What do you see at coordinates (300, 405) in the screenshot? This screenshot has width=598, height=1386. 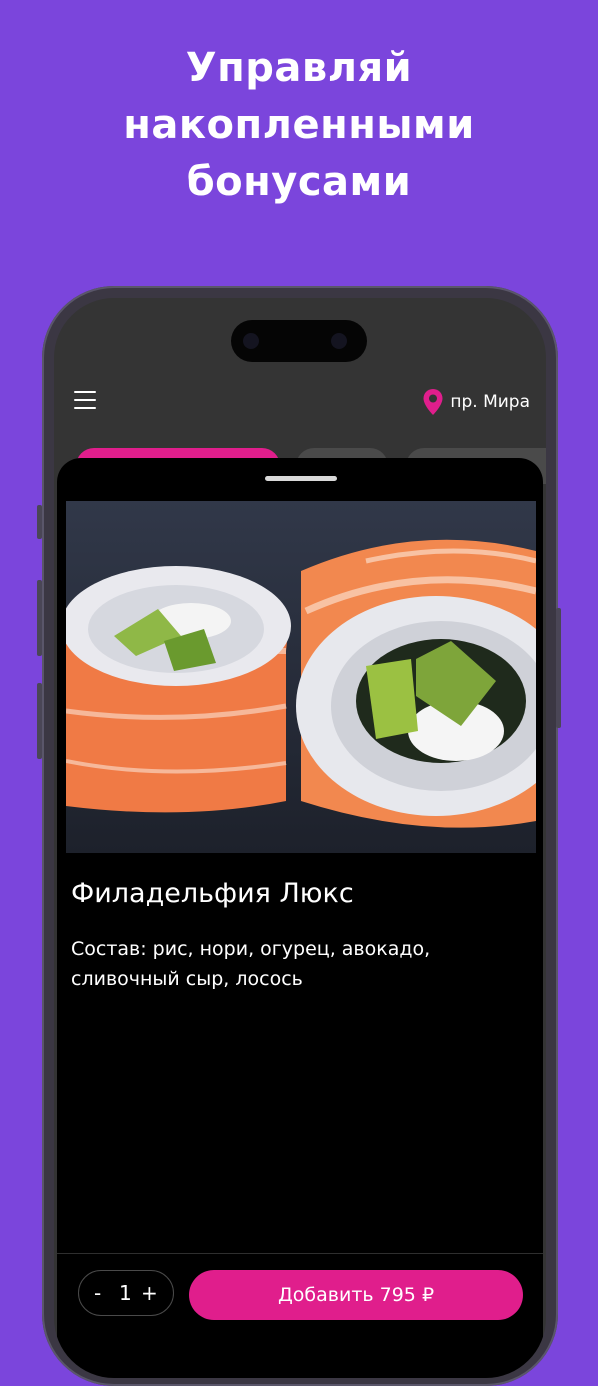 I see `app-header: пр. Мира` at bounding box center [300, 405].